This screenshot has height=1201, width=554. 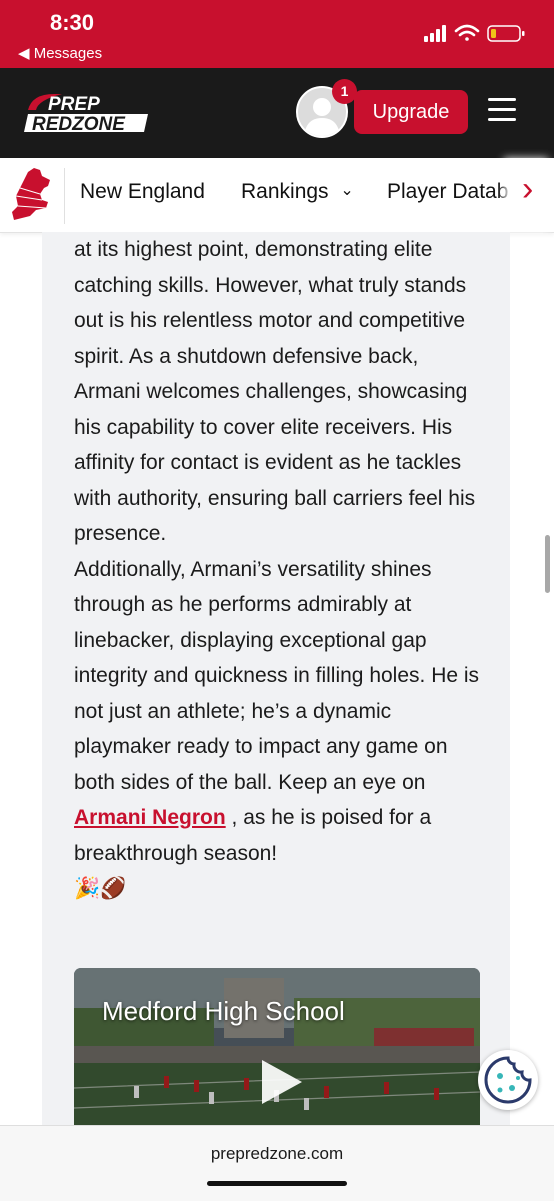 I want to click on chevron-right-icon: ›, so click(x=528, y=189).